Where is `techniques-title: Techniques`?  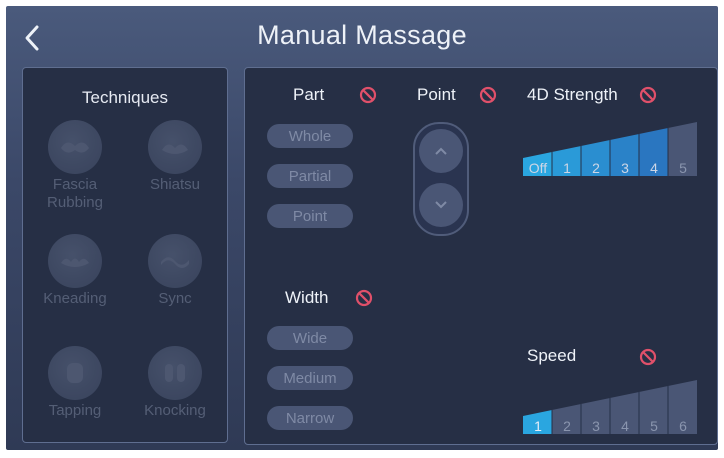 techniques-title: Techniques is located at coordinates (124, 97).